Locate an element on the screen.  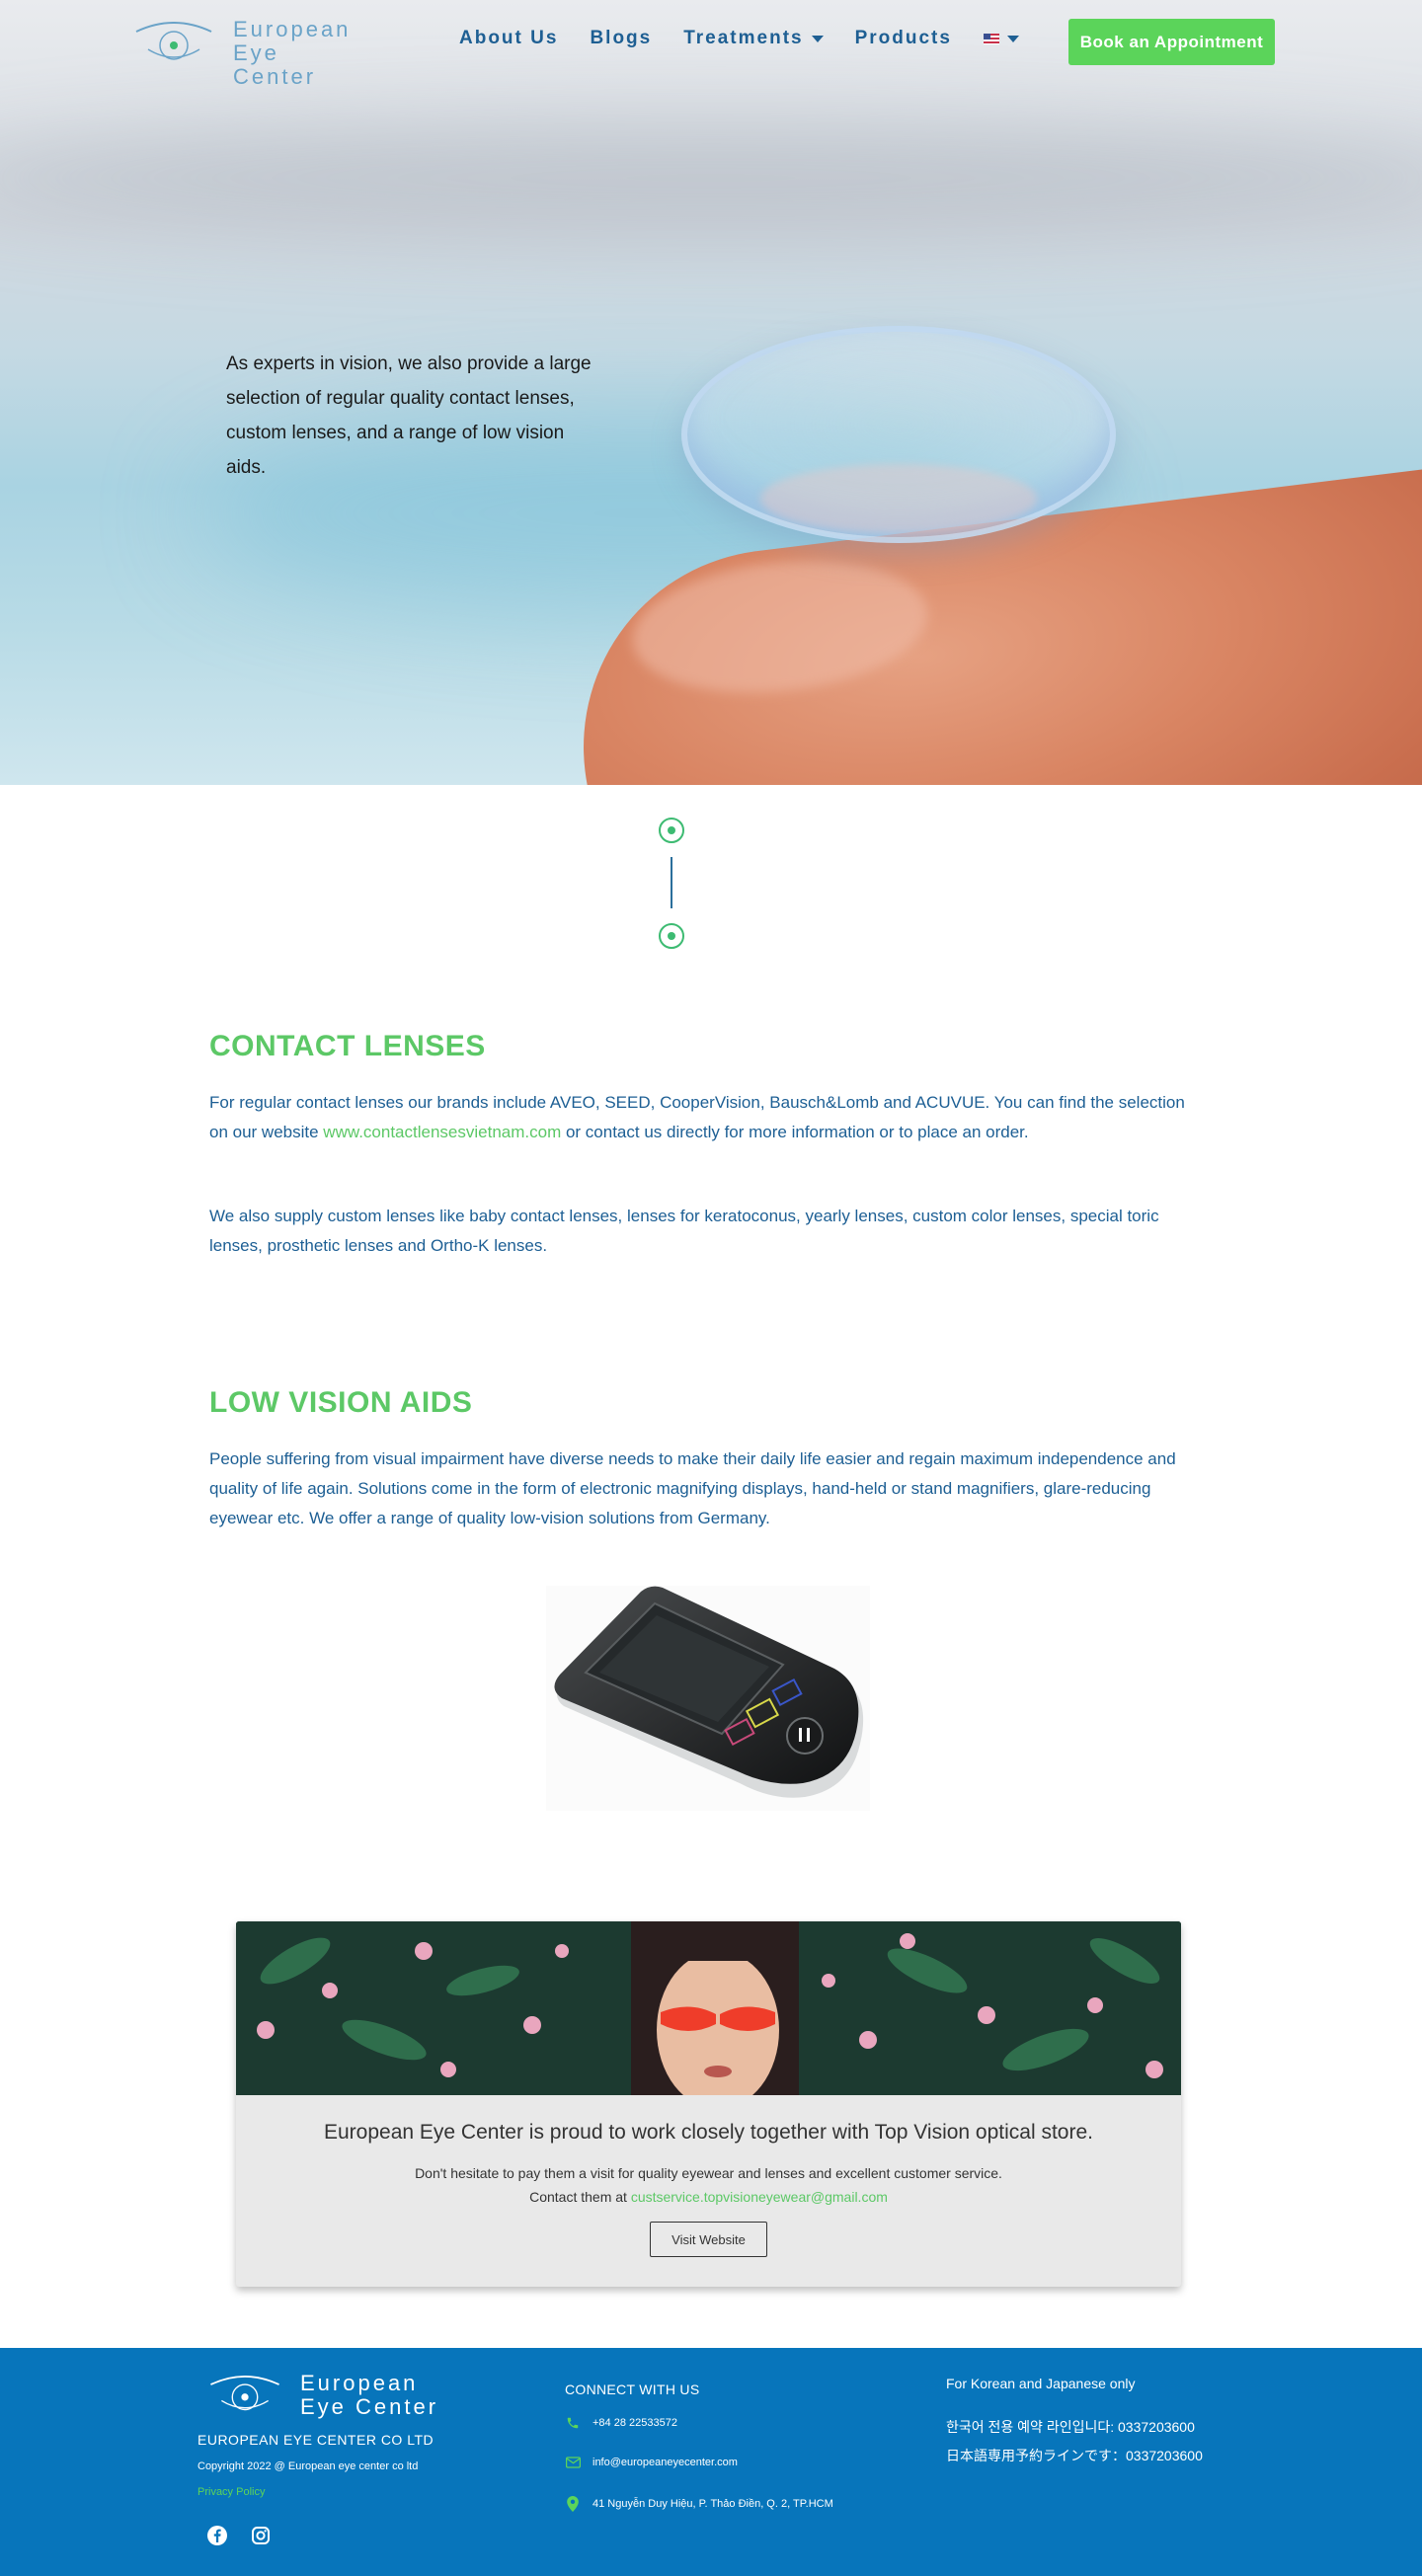
footer-logo-line2: Eye Center is located at coordinates (370, 2406).